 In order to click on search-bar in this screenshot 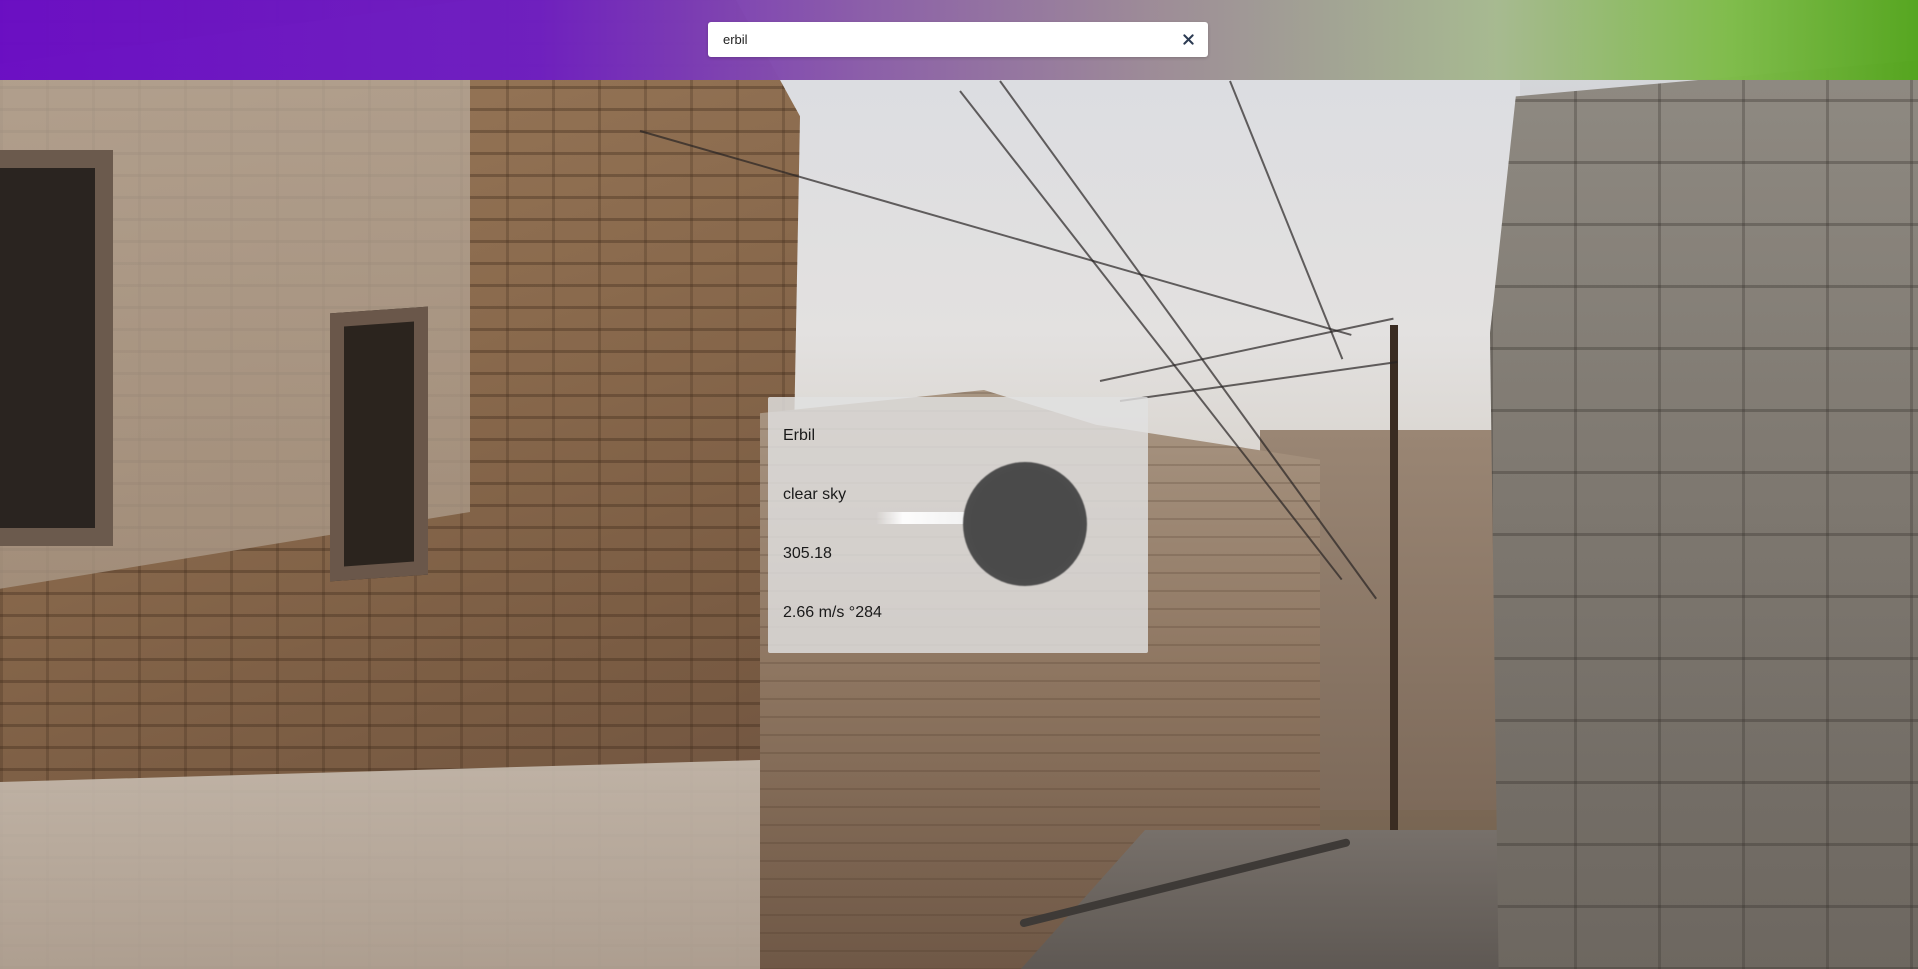, I will do `click(958, 39)`.